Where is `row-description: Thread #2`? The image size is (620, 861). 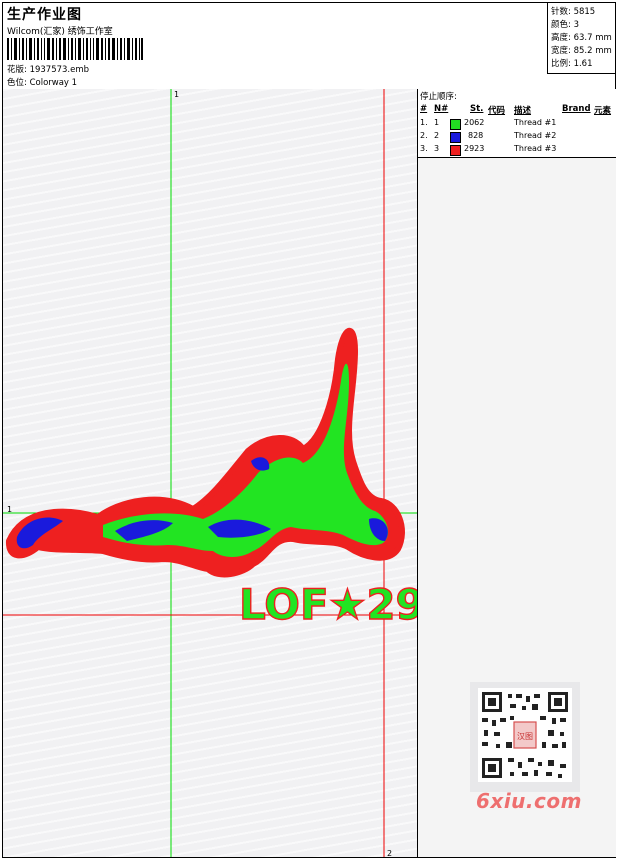 row-description: Thread #2 is located at coordinates (535, 135).